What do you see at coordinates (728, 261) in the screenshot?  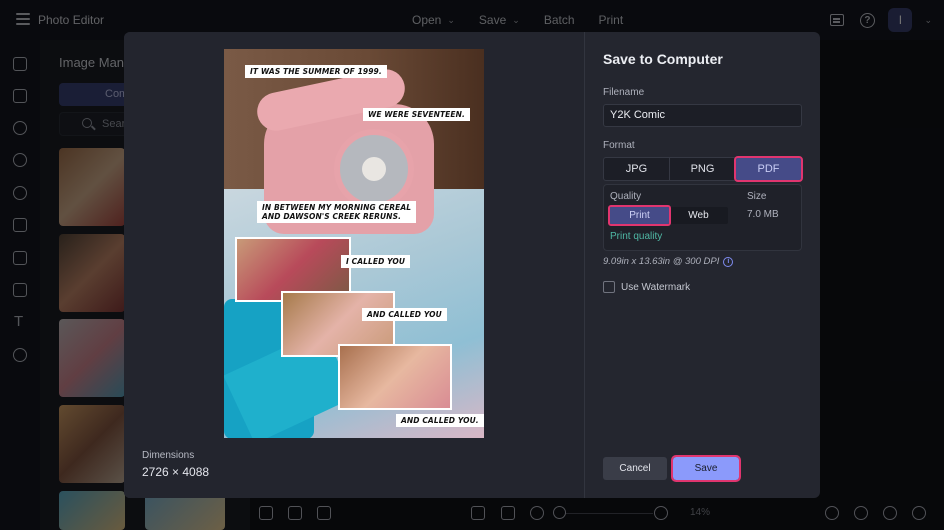 I see `info-icon: i` at bounding box center [728, 261].